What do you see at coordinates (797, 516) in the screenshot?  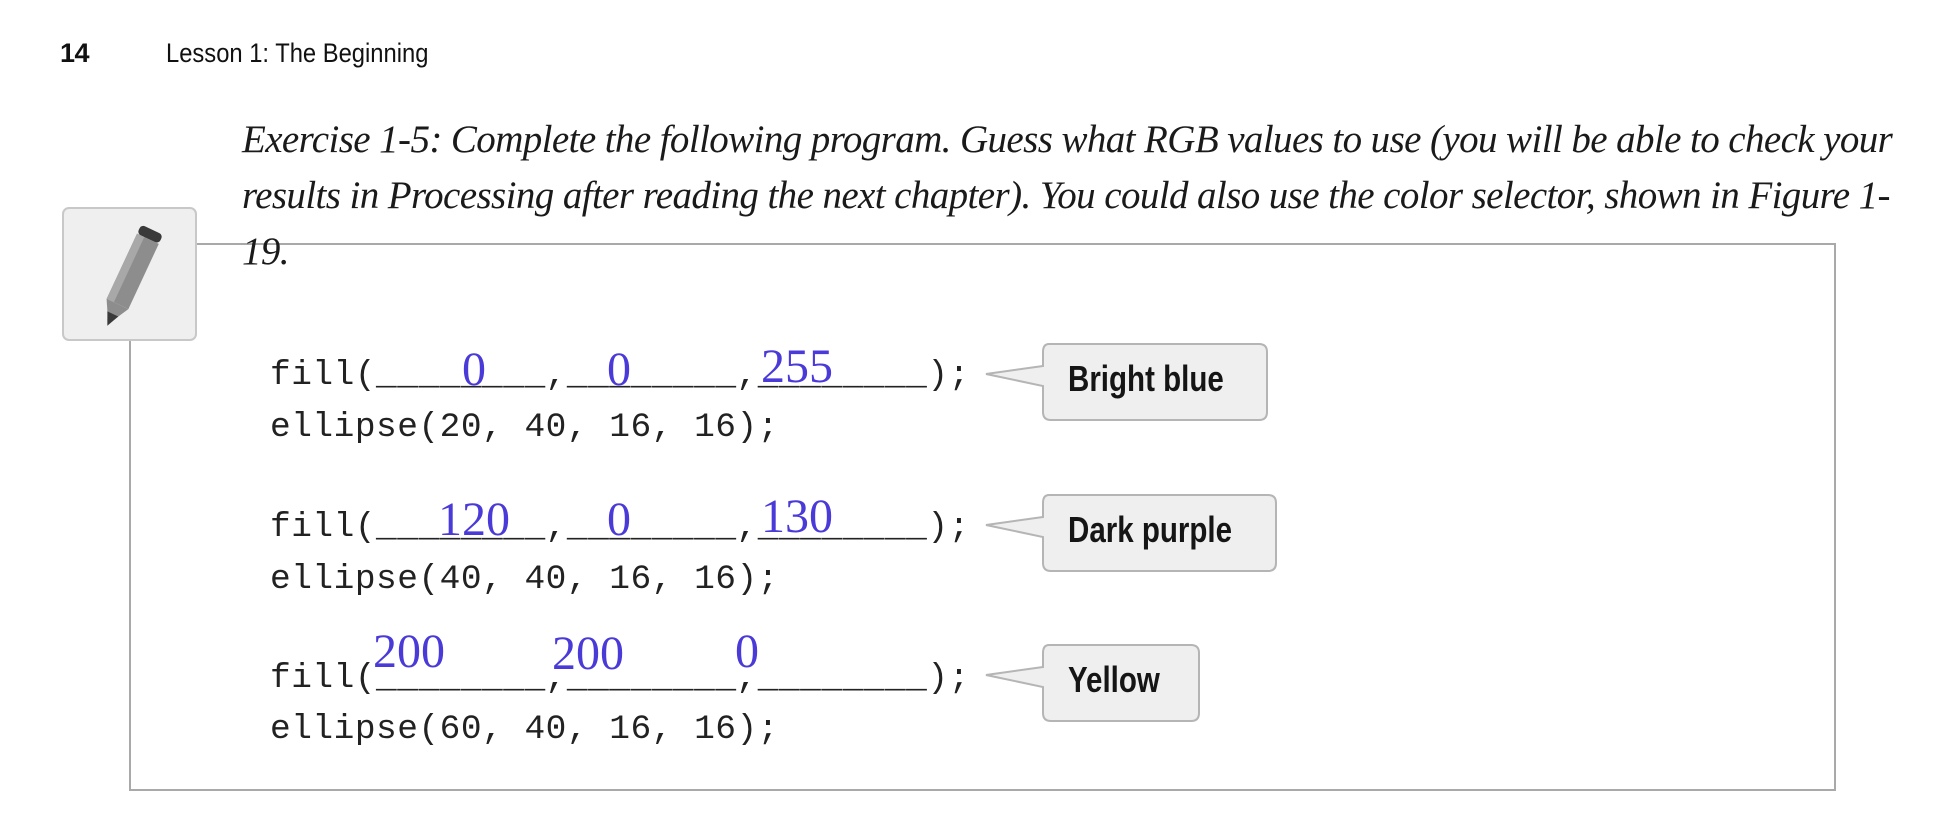 I see `answer-2-blue: 130` at bounding box center [797, 516].